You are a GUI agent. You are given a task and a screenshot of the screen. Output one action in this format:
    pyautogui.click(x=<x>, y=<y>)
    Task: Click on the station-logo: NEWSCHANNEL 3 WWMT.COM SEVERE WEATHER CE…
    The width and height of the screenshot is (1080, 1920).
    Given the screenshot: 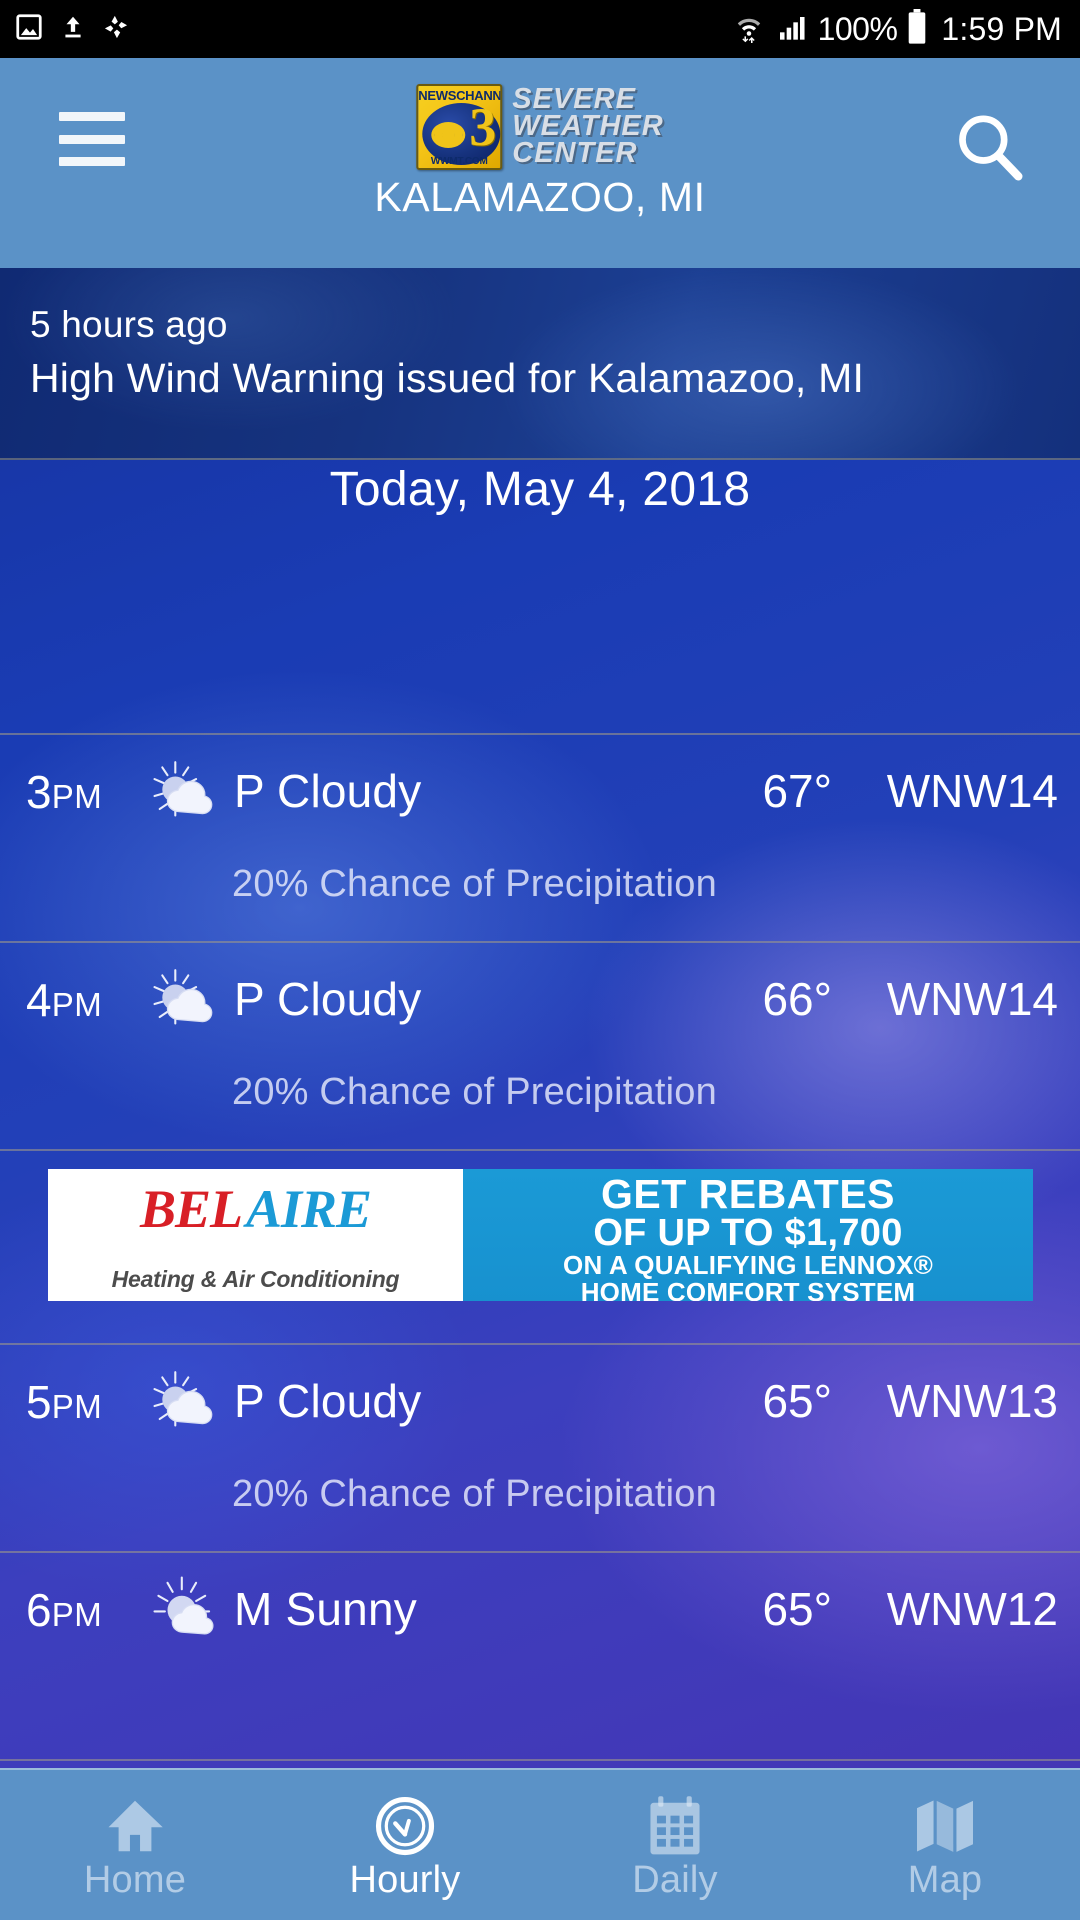 What is the action you would take?
    pyautogui.click(x=539, y=127)
    